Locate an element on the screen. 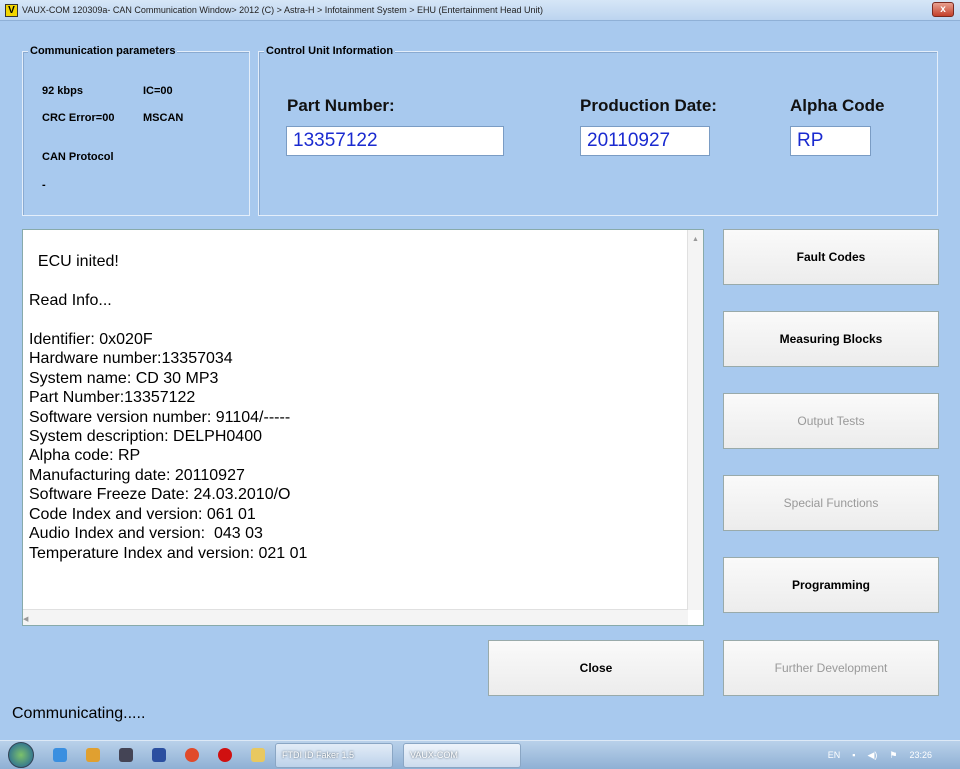  mscan: MSCAN is located at coordinates (163, 118).